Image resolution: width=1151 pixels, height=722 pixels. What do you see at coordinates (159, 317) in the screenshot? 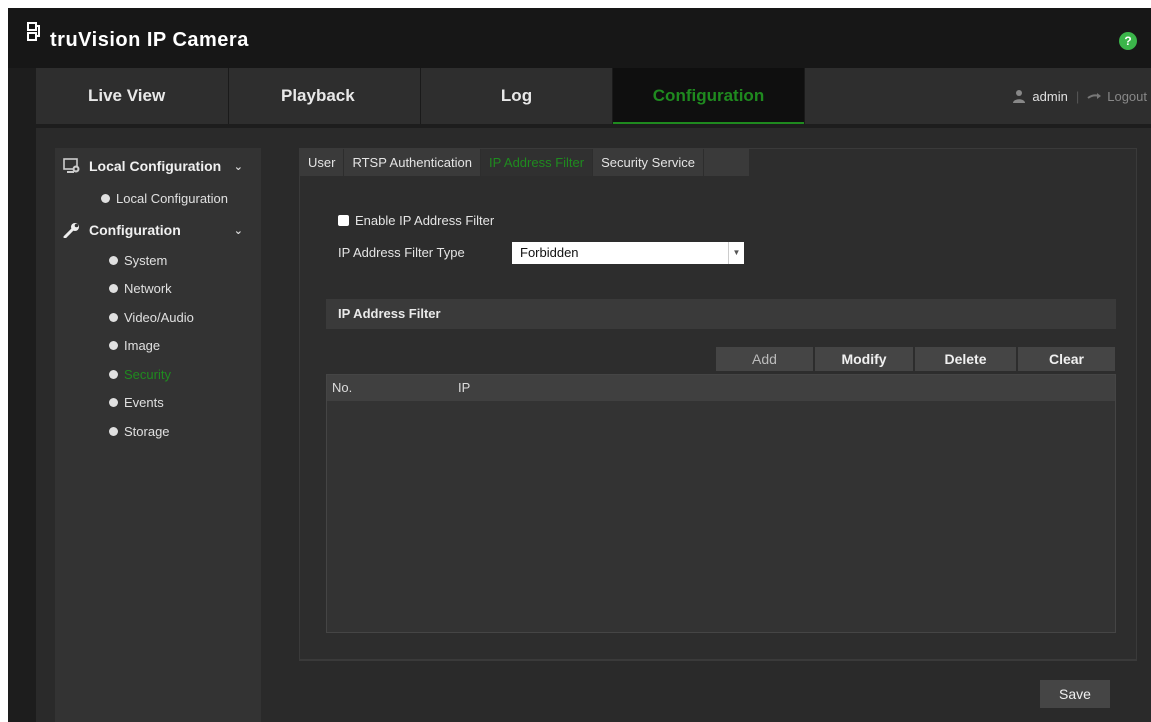
I see `sidebar-item-label: Video/Audio` at bounding box center [159, 317].